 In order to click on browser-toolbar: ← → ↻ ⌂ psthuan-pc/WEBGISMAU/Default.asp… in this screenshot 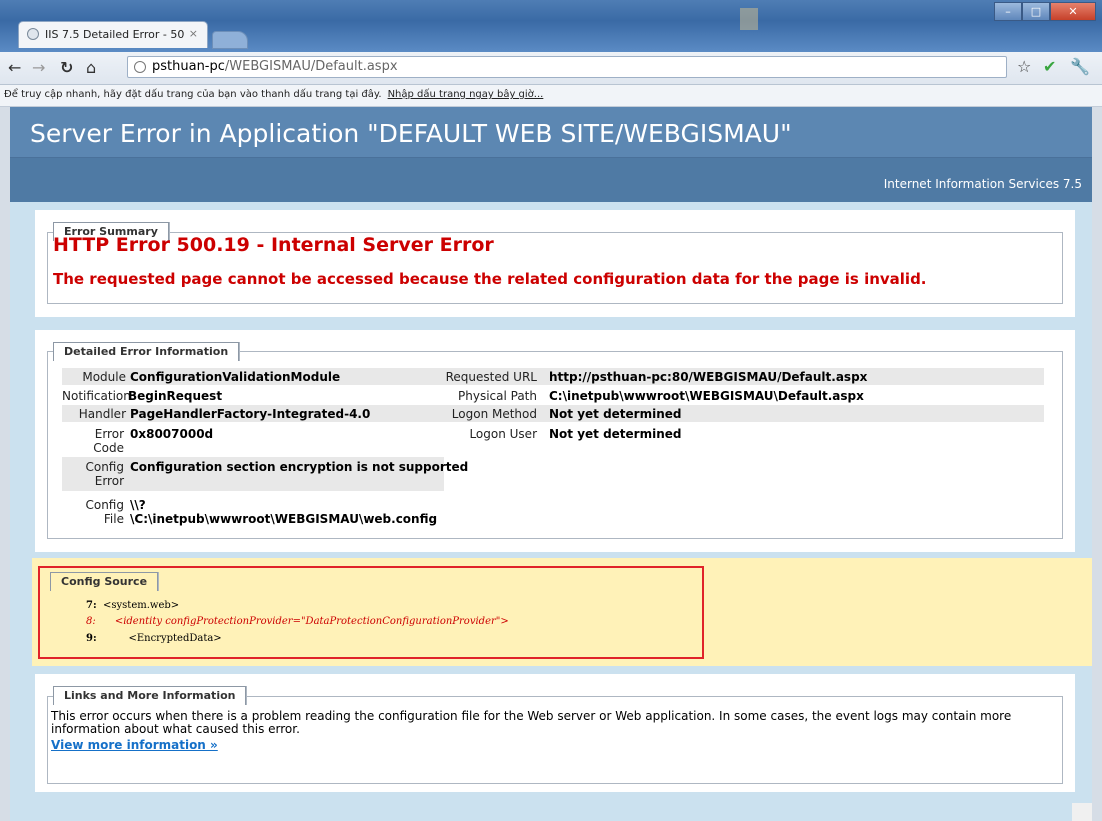, I will do `click(551, 68)`.